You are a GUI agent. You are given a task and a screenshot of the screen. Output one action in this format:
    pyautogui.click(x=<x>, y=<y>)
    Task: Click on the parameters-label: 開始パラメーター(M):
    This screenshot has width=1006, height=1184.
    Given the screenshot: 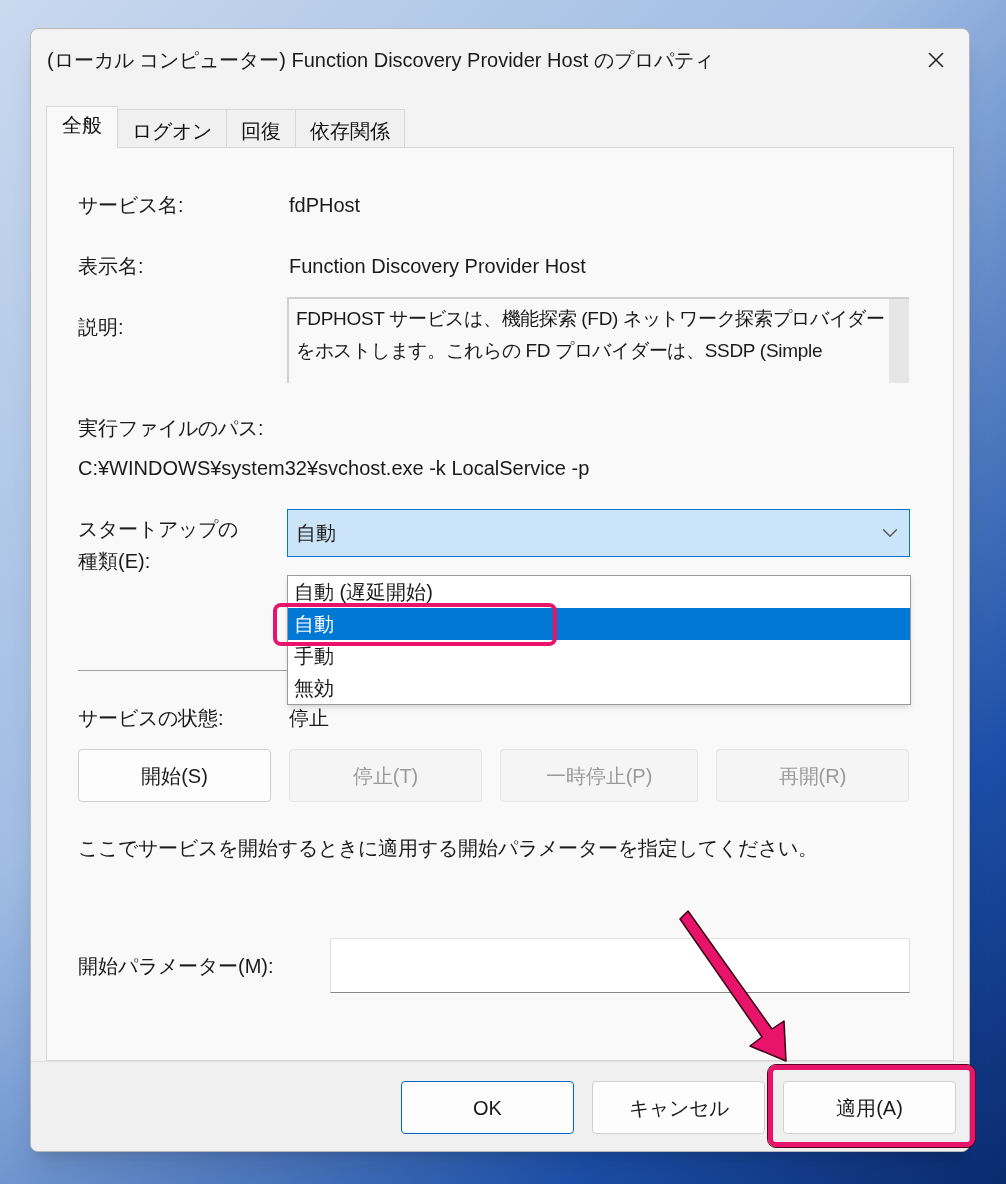 What is the action you would take?
    pyautogui.click(x=176, y=966)
    